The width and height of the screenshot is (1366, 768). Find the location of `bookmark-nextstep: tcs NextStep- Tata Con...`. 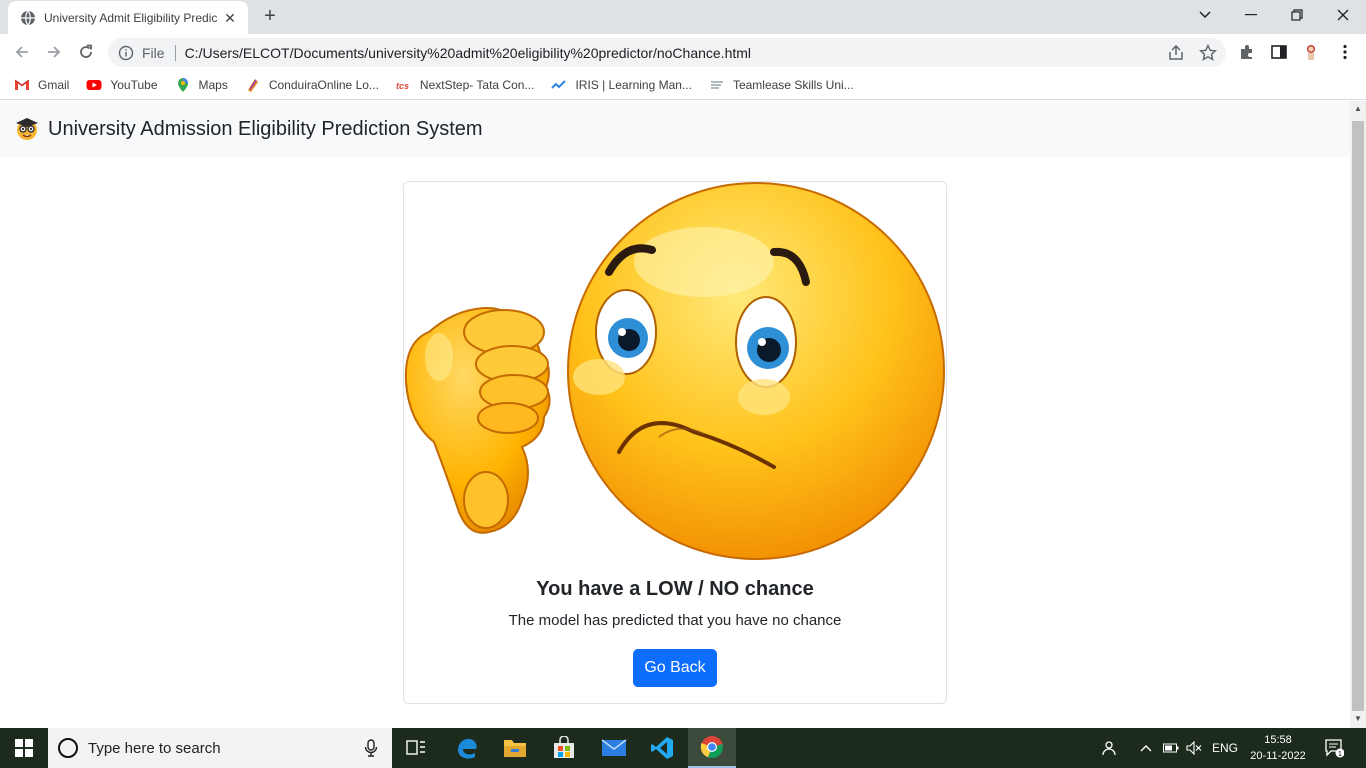

bookmark-nextstep: tcs NextStep- Tata Con... is located at coordinates (465, 85).